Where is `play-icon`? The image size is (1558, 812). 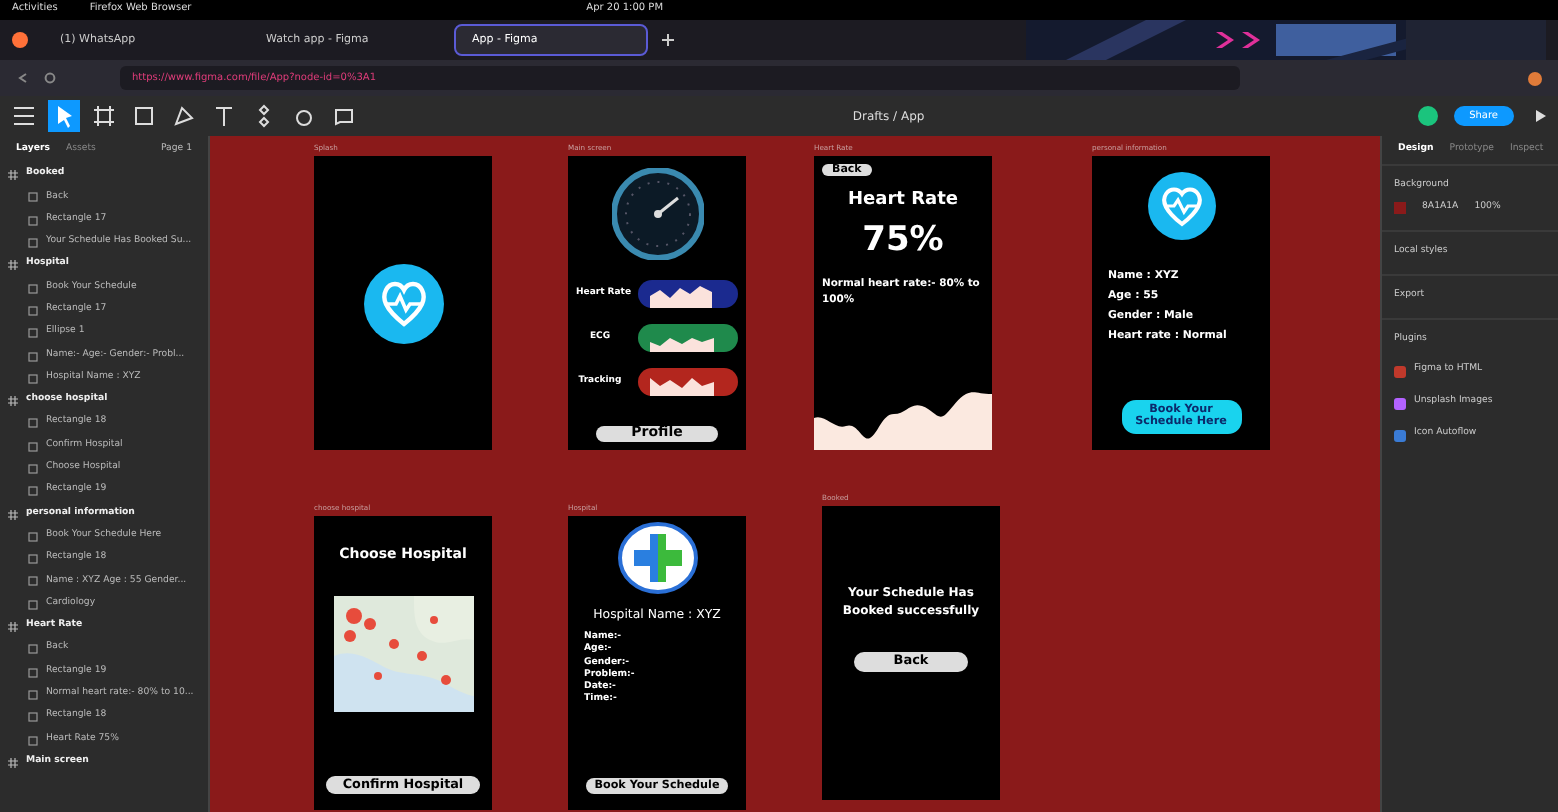
play-icon is located at coordinates (1540, 116).